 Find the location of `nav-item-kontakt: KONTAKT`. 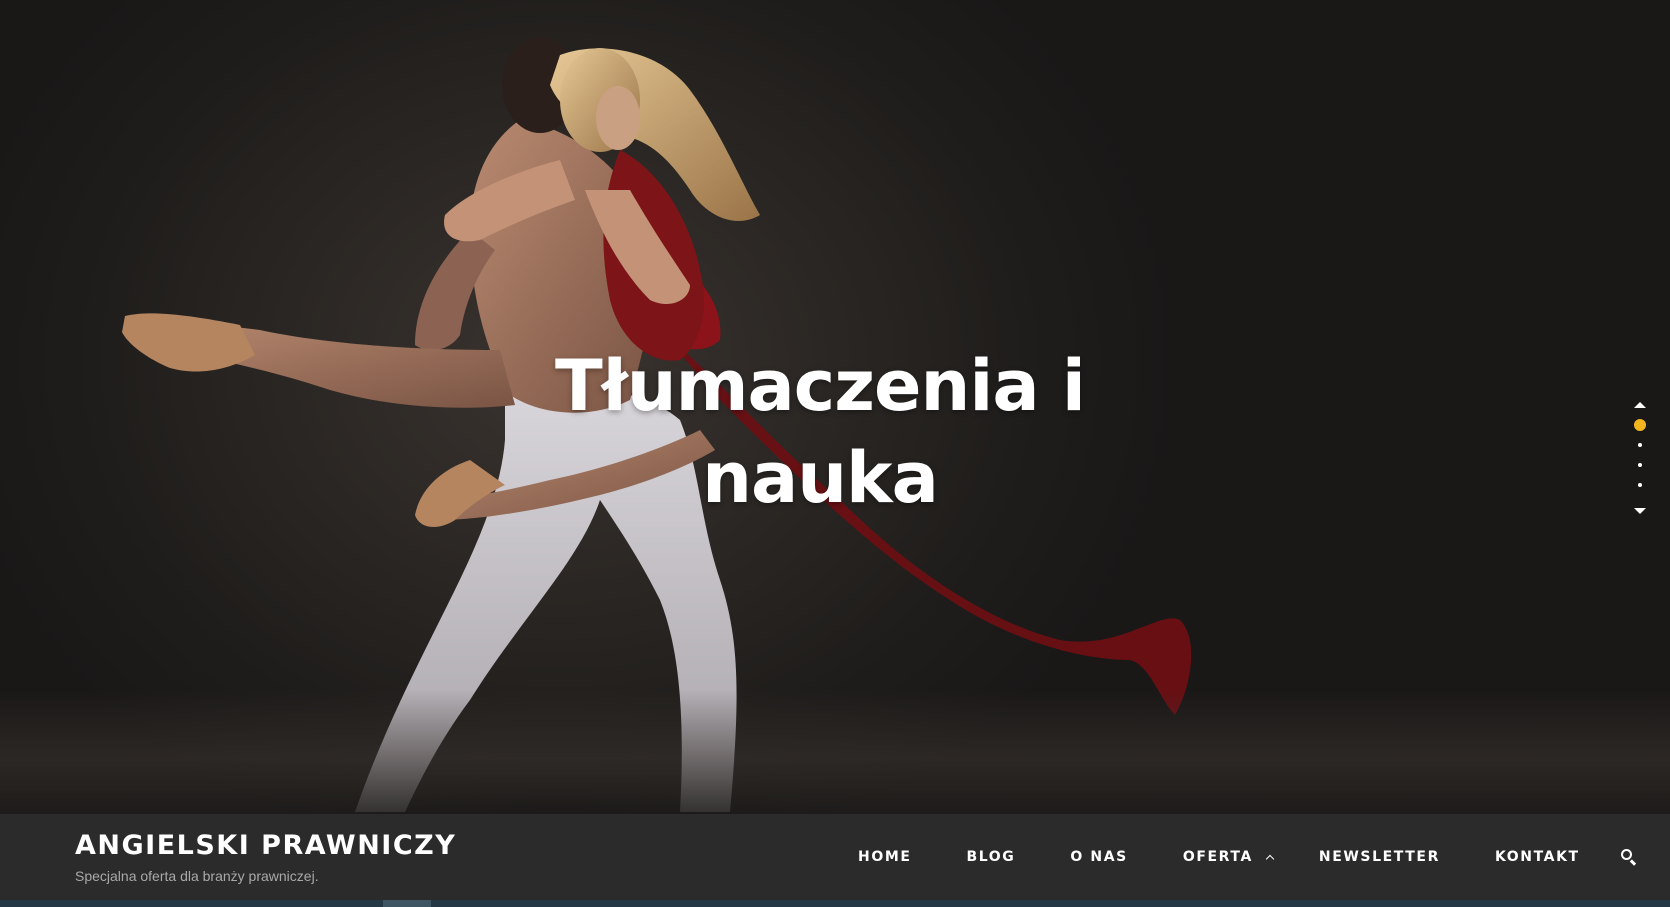

nav-item-kontakt: KONTAKT is located at coordinates (1537, 857).